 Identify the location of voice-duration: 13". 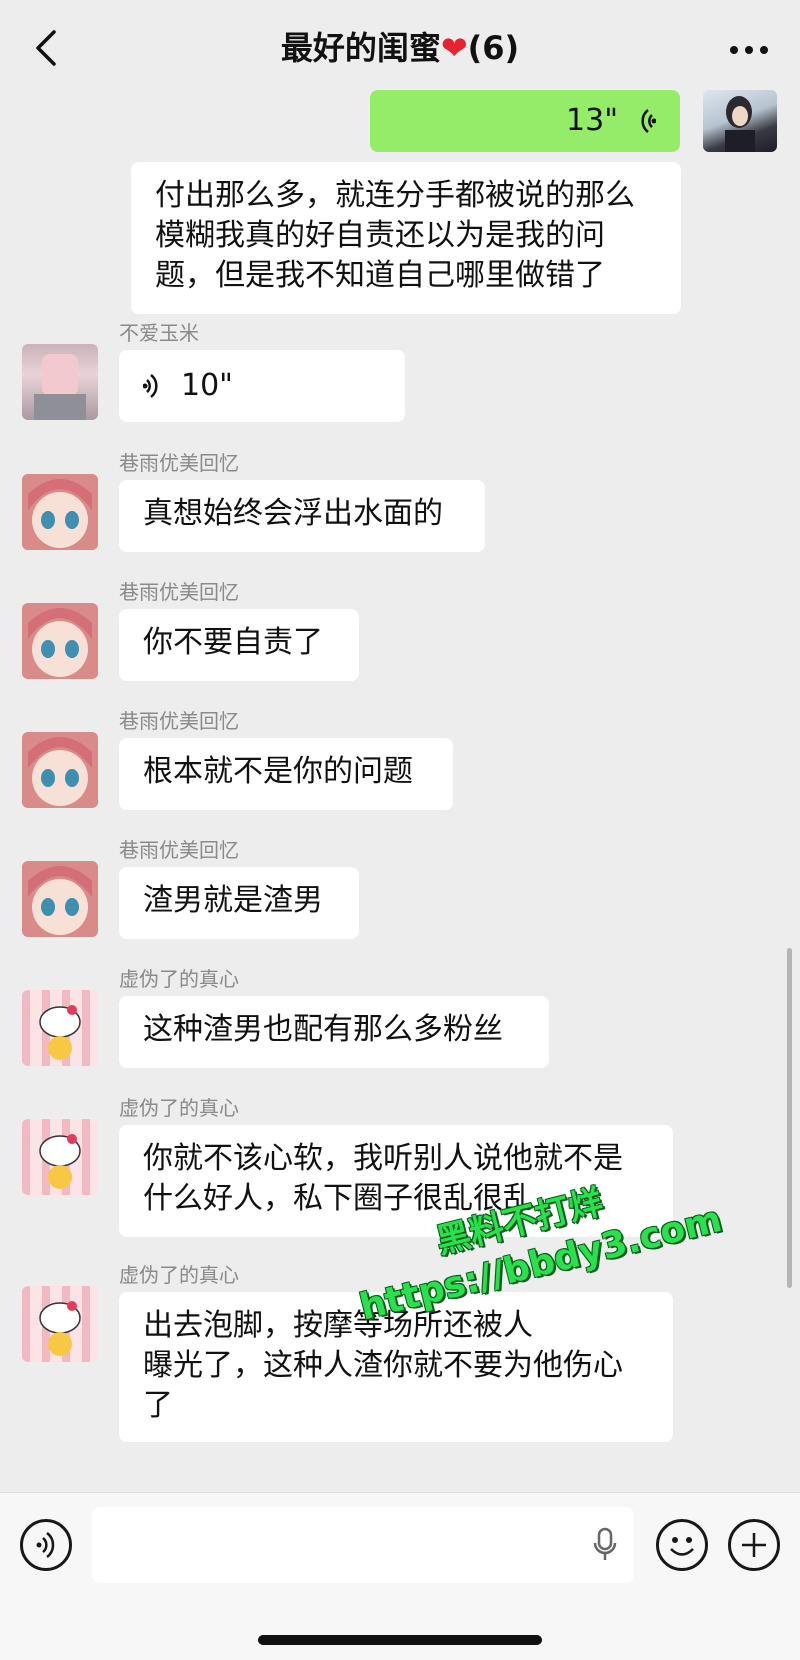
(592, 120).